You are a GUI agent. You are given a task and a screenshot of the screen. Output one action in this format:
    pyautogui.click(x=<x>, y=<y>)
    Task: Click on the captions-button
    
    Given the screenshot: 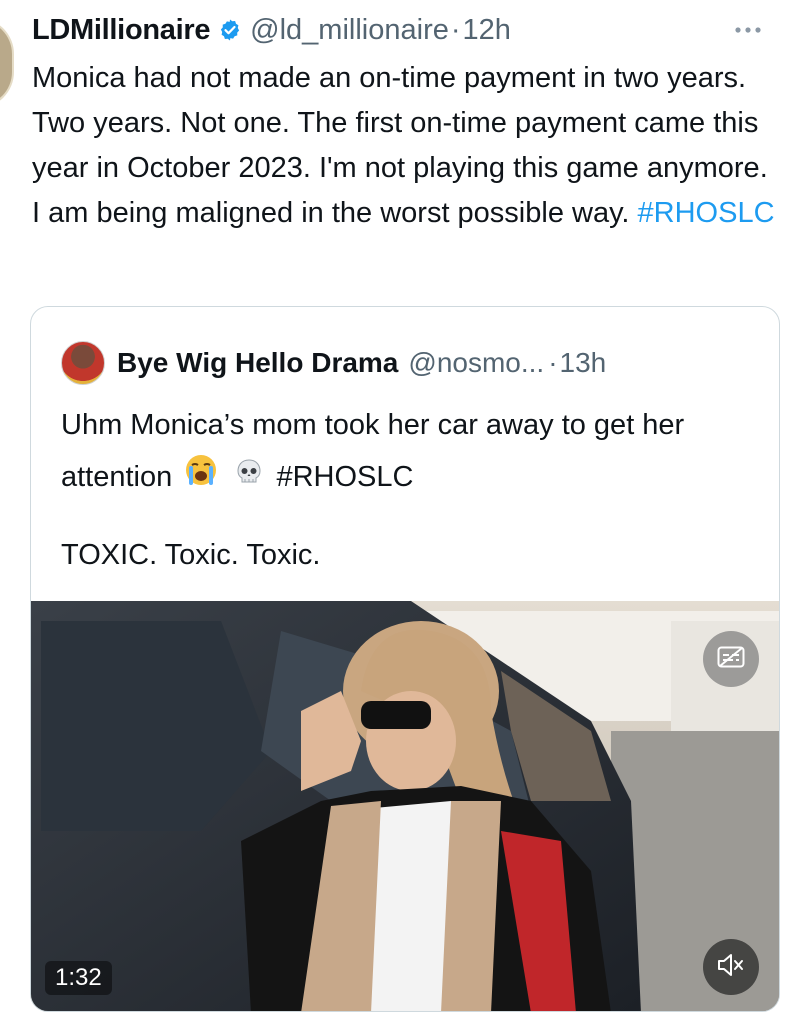 What is the action you would take?
    pyautogui.click(x=731, y=659)
    